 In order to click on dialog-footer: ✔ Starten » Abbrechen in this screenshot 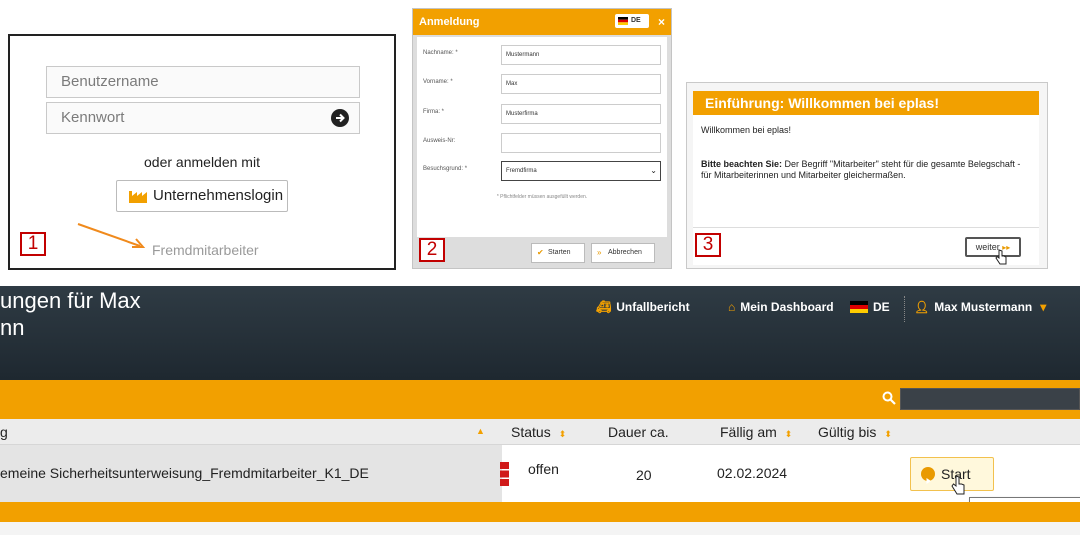, I will do `click(542, 253)`.